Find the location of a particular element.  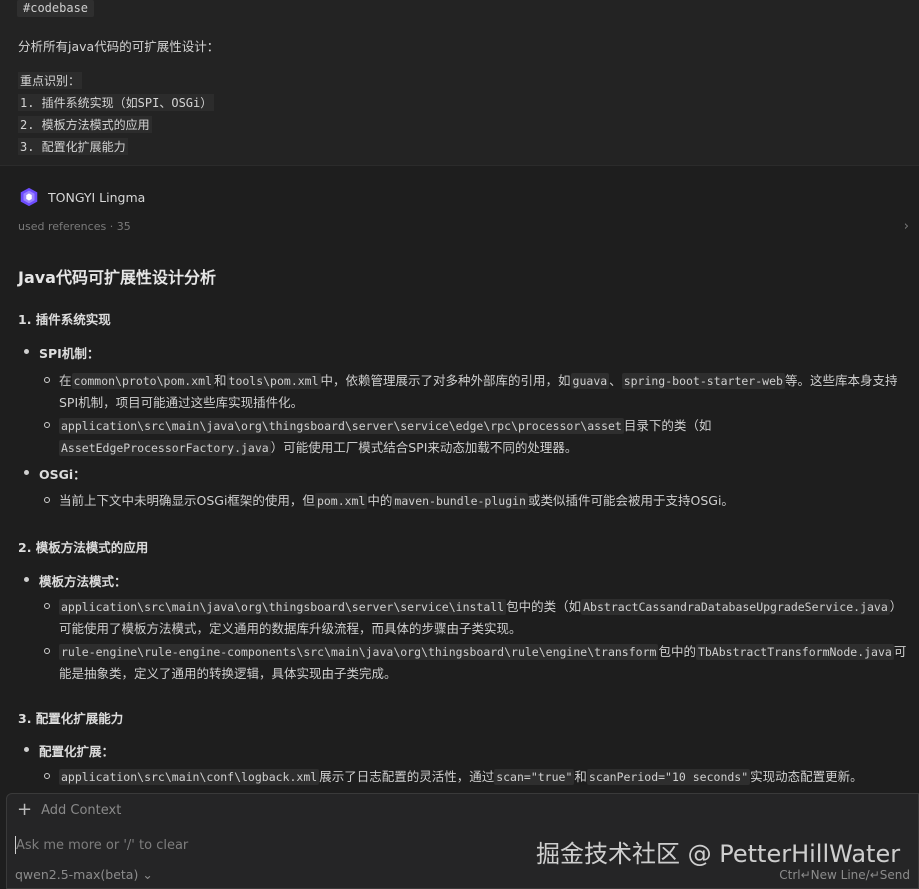

inline-code: guava is located at coordinates (590, 381).